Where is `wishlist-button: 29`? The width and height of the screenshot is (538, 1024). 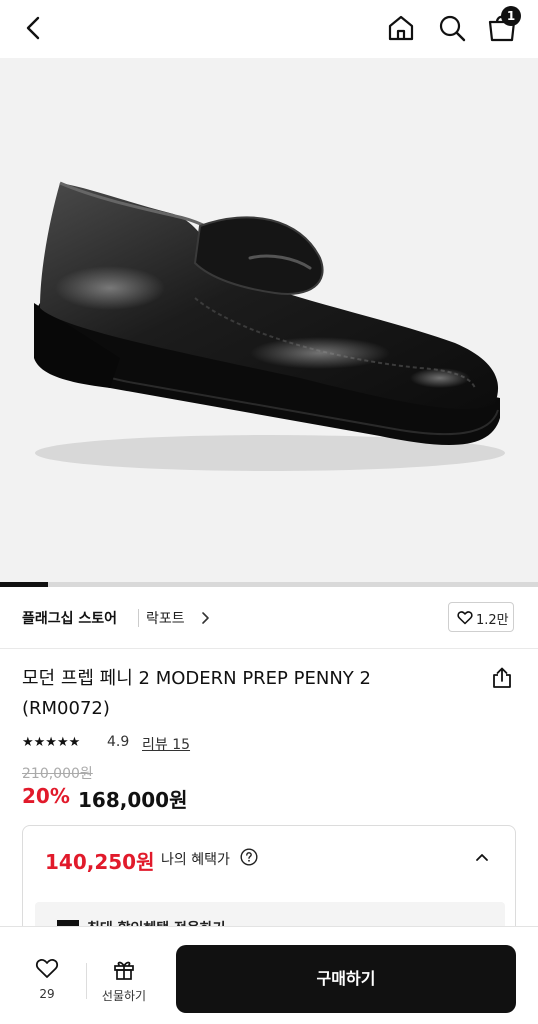 wishlist-button: 29 is located at coordinates (47, 982).